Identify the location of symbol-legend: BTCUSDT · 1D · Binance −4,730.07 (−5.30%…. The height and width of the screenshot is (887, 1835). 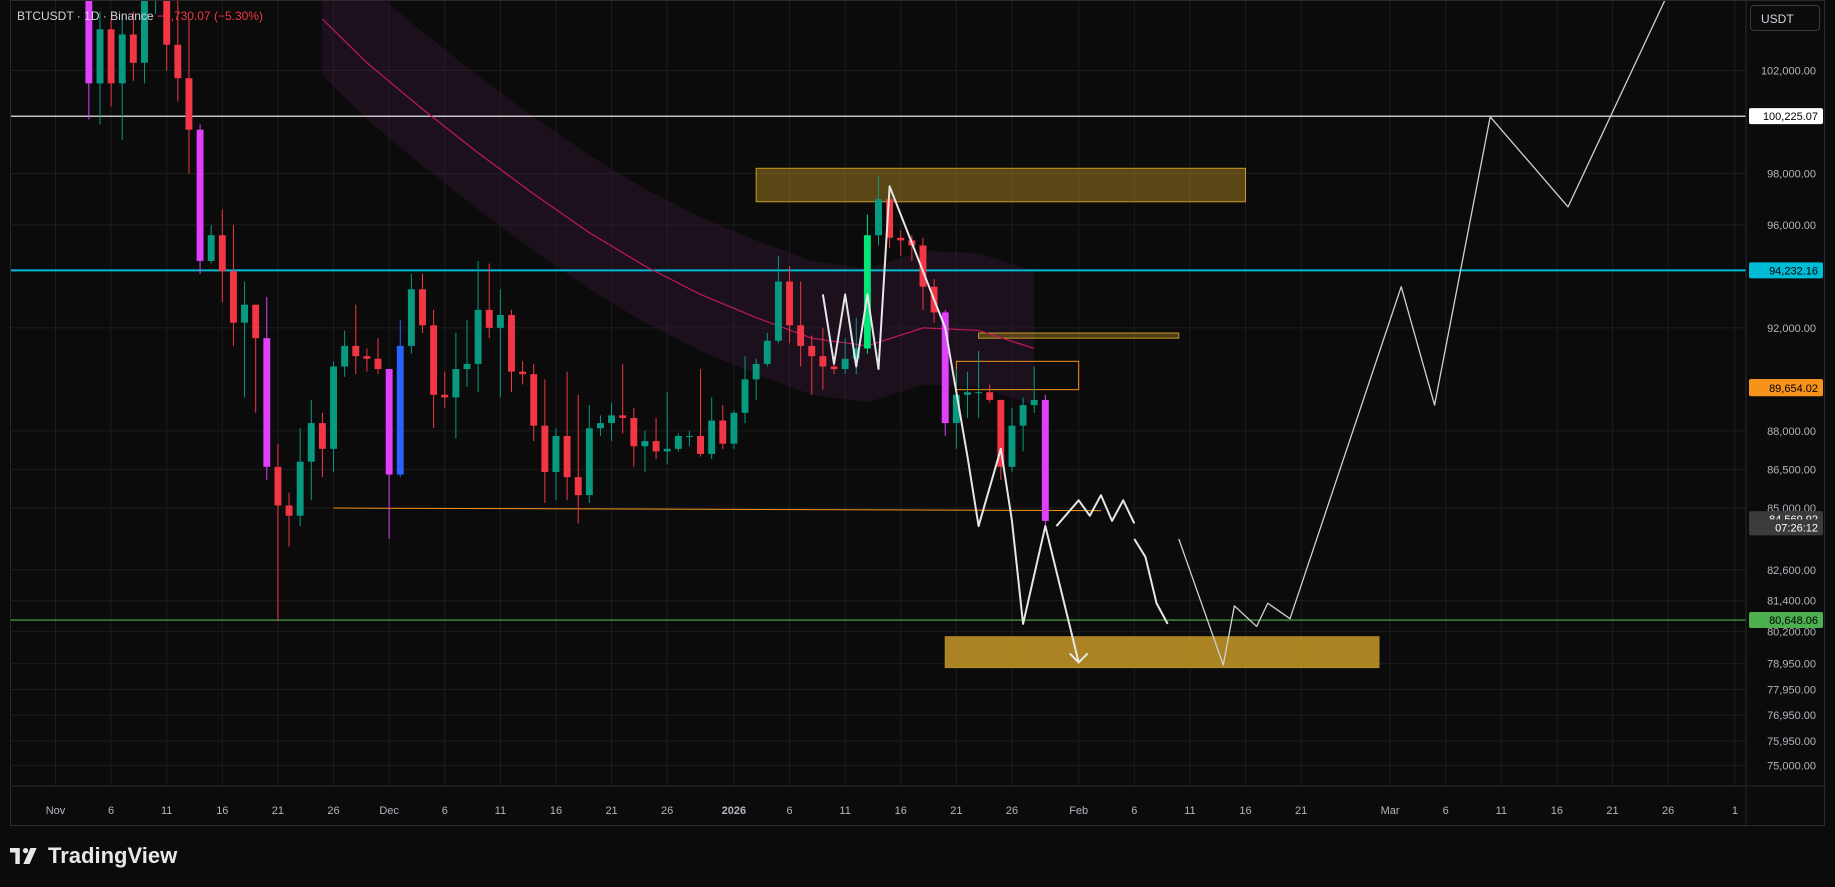
(140, 16).